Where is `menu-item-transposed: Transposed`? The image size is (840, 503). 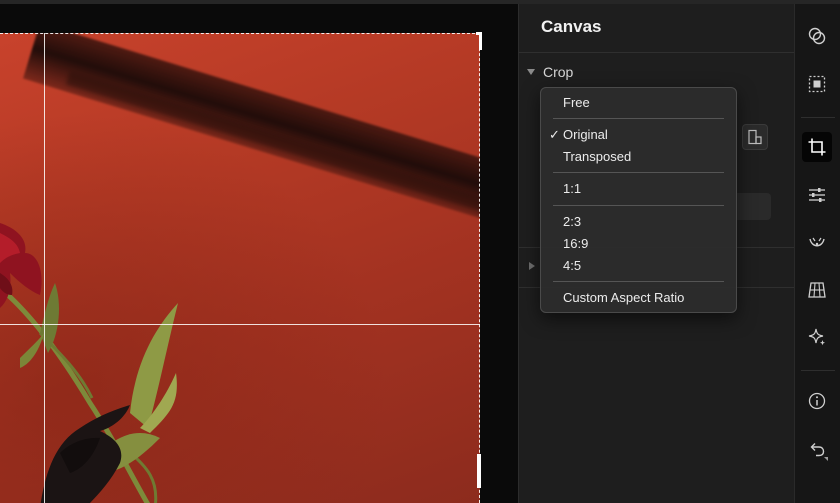
menu-item-transposed: Transposed is located at coordinates (638, 157).